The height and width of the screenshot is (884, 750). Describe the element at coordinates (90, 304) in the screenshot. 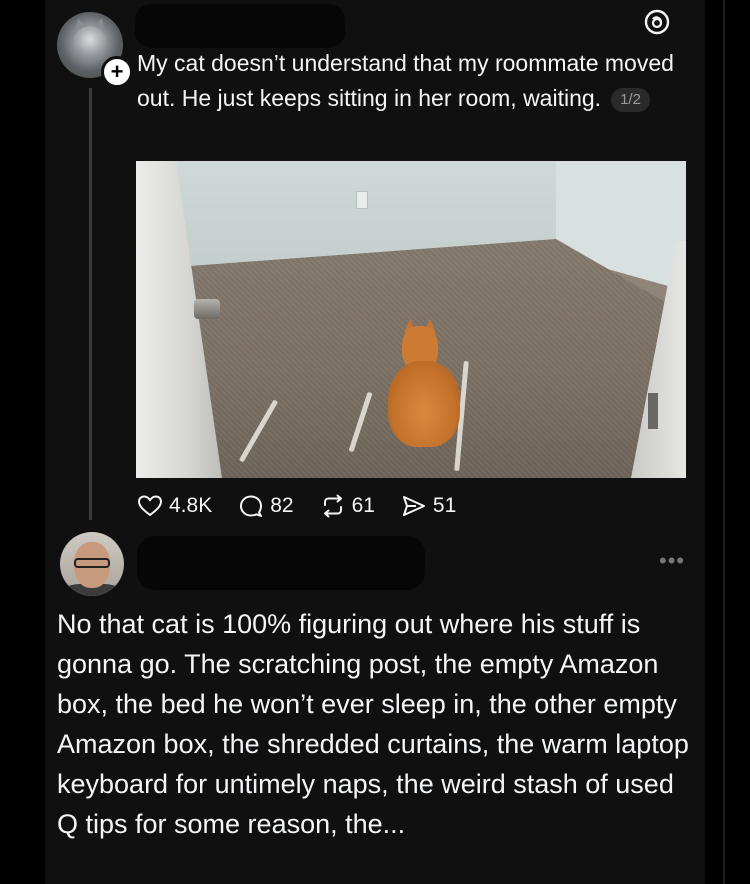

I see `thread-connector-line` at that location.